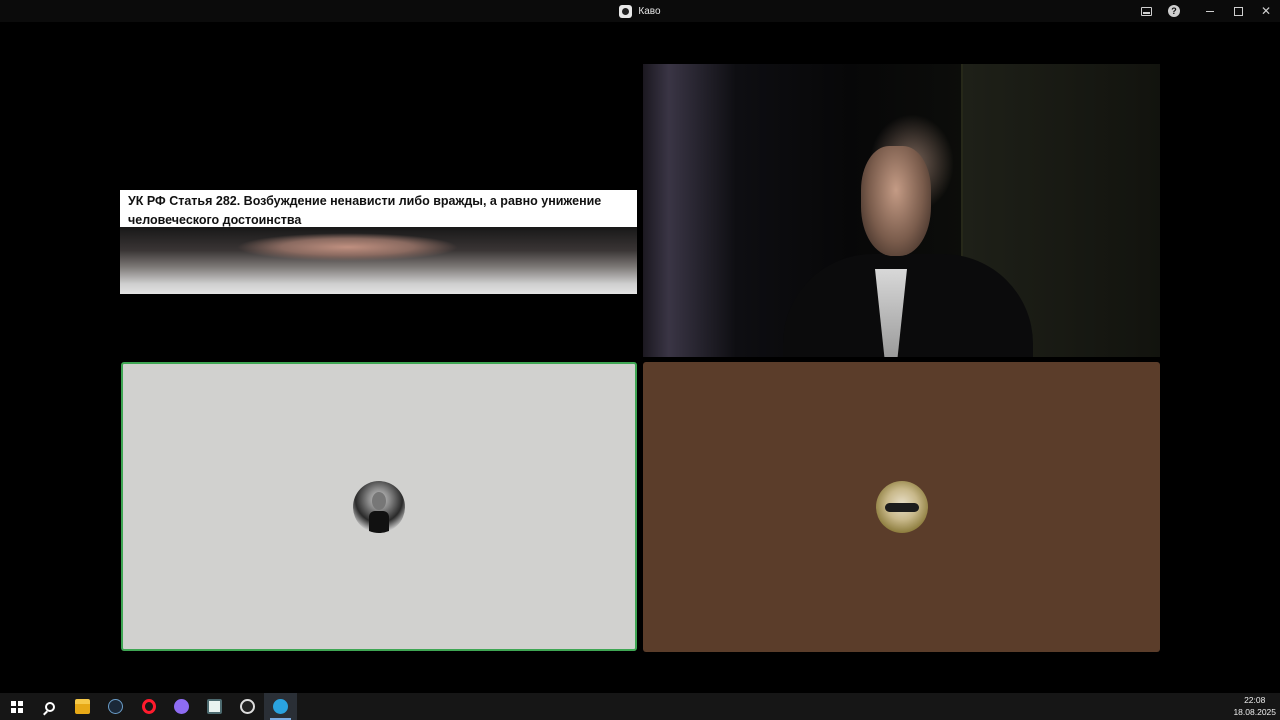  What do you see at coordinates (1174, 11) in the screenshot?
I see `help-icon: ?` at bounding box center [1174, 11].